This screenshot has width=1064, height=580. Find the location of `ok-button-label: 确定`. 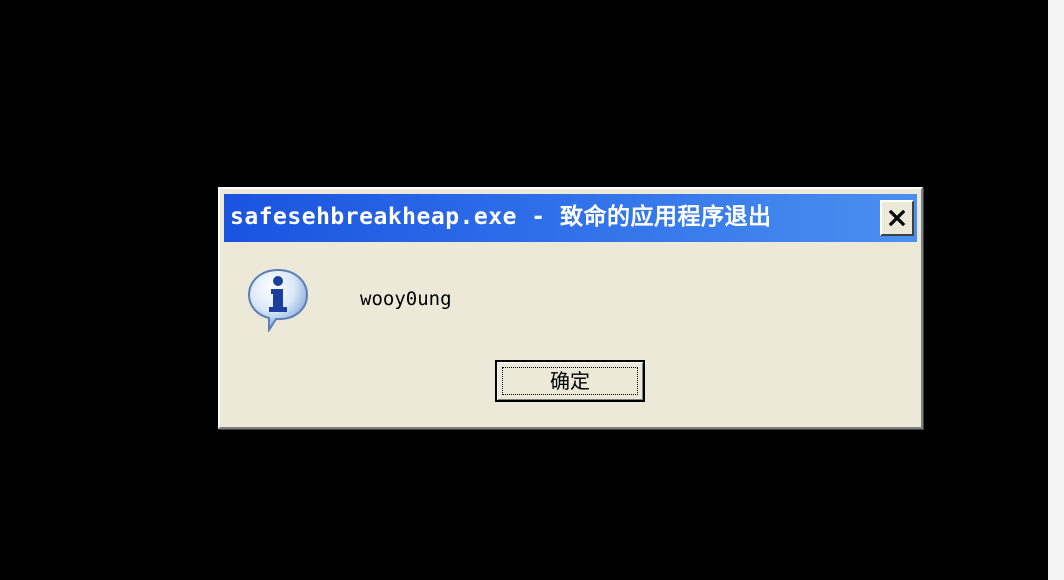

ok-button-label: 确定 is located at coordinates (570, 381).